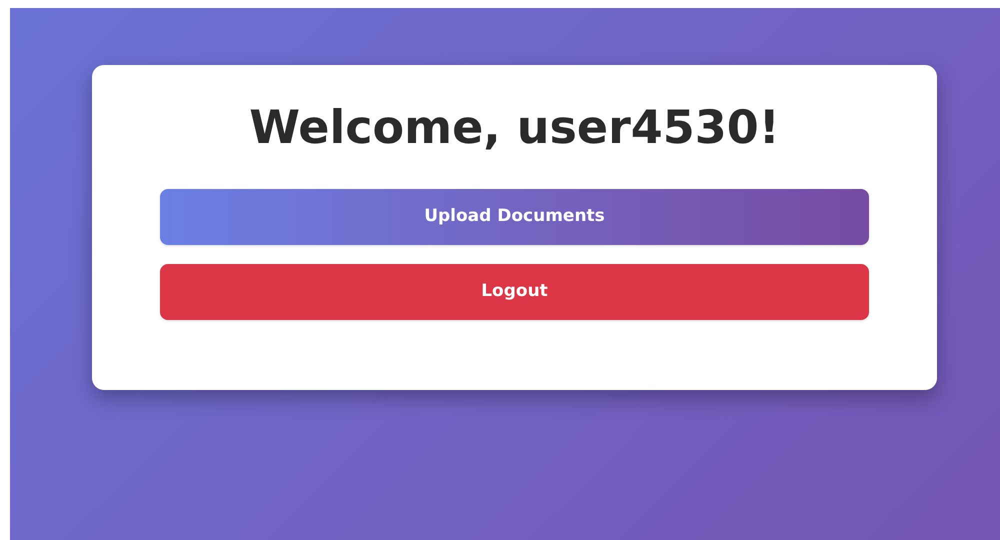  What do you see at coordinates (514, 292) in the screenshot?
I see `logout-button: Logout` at bounding box center [514, 292].